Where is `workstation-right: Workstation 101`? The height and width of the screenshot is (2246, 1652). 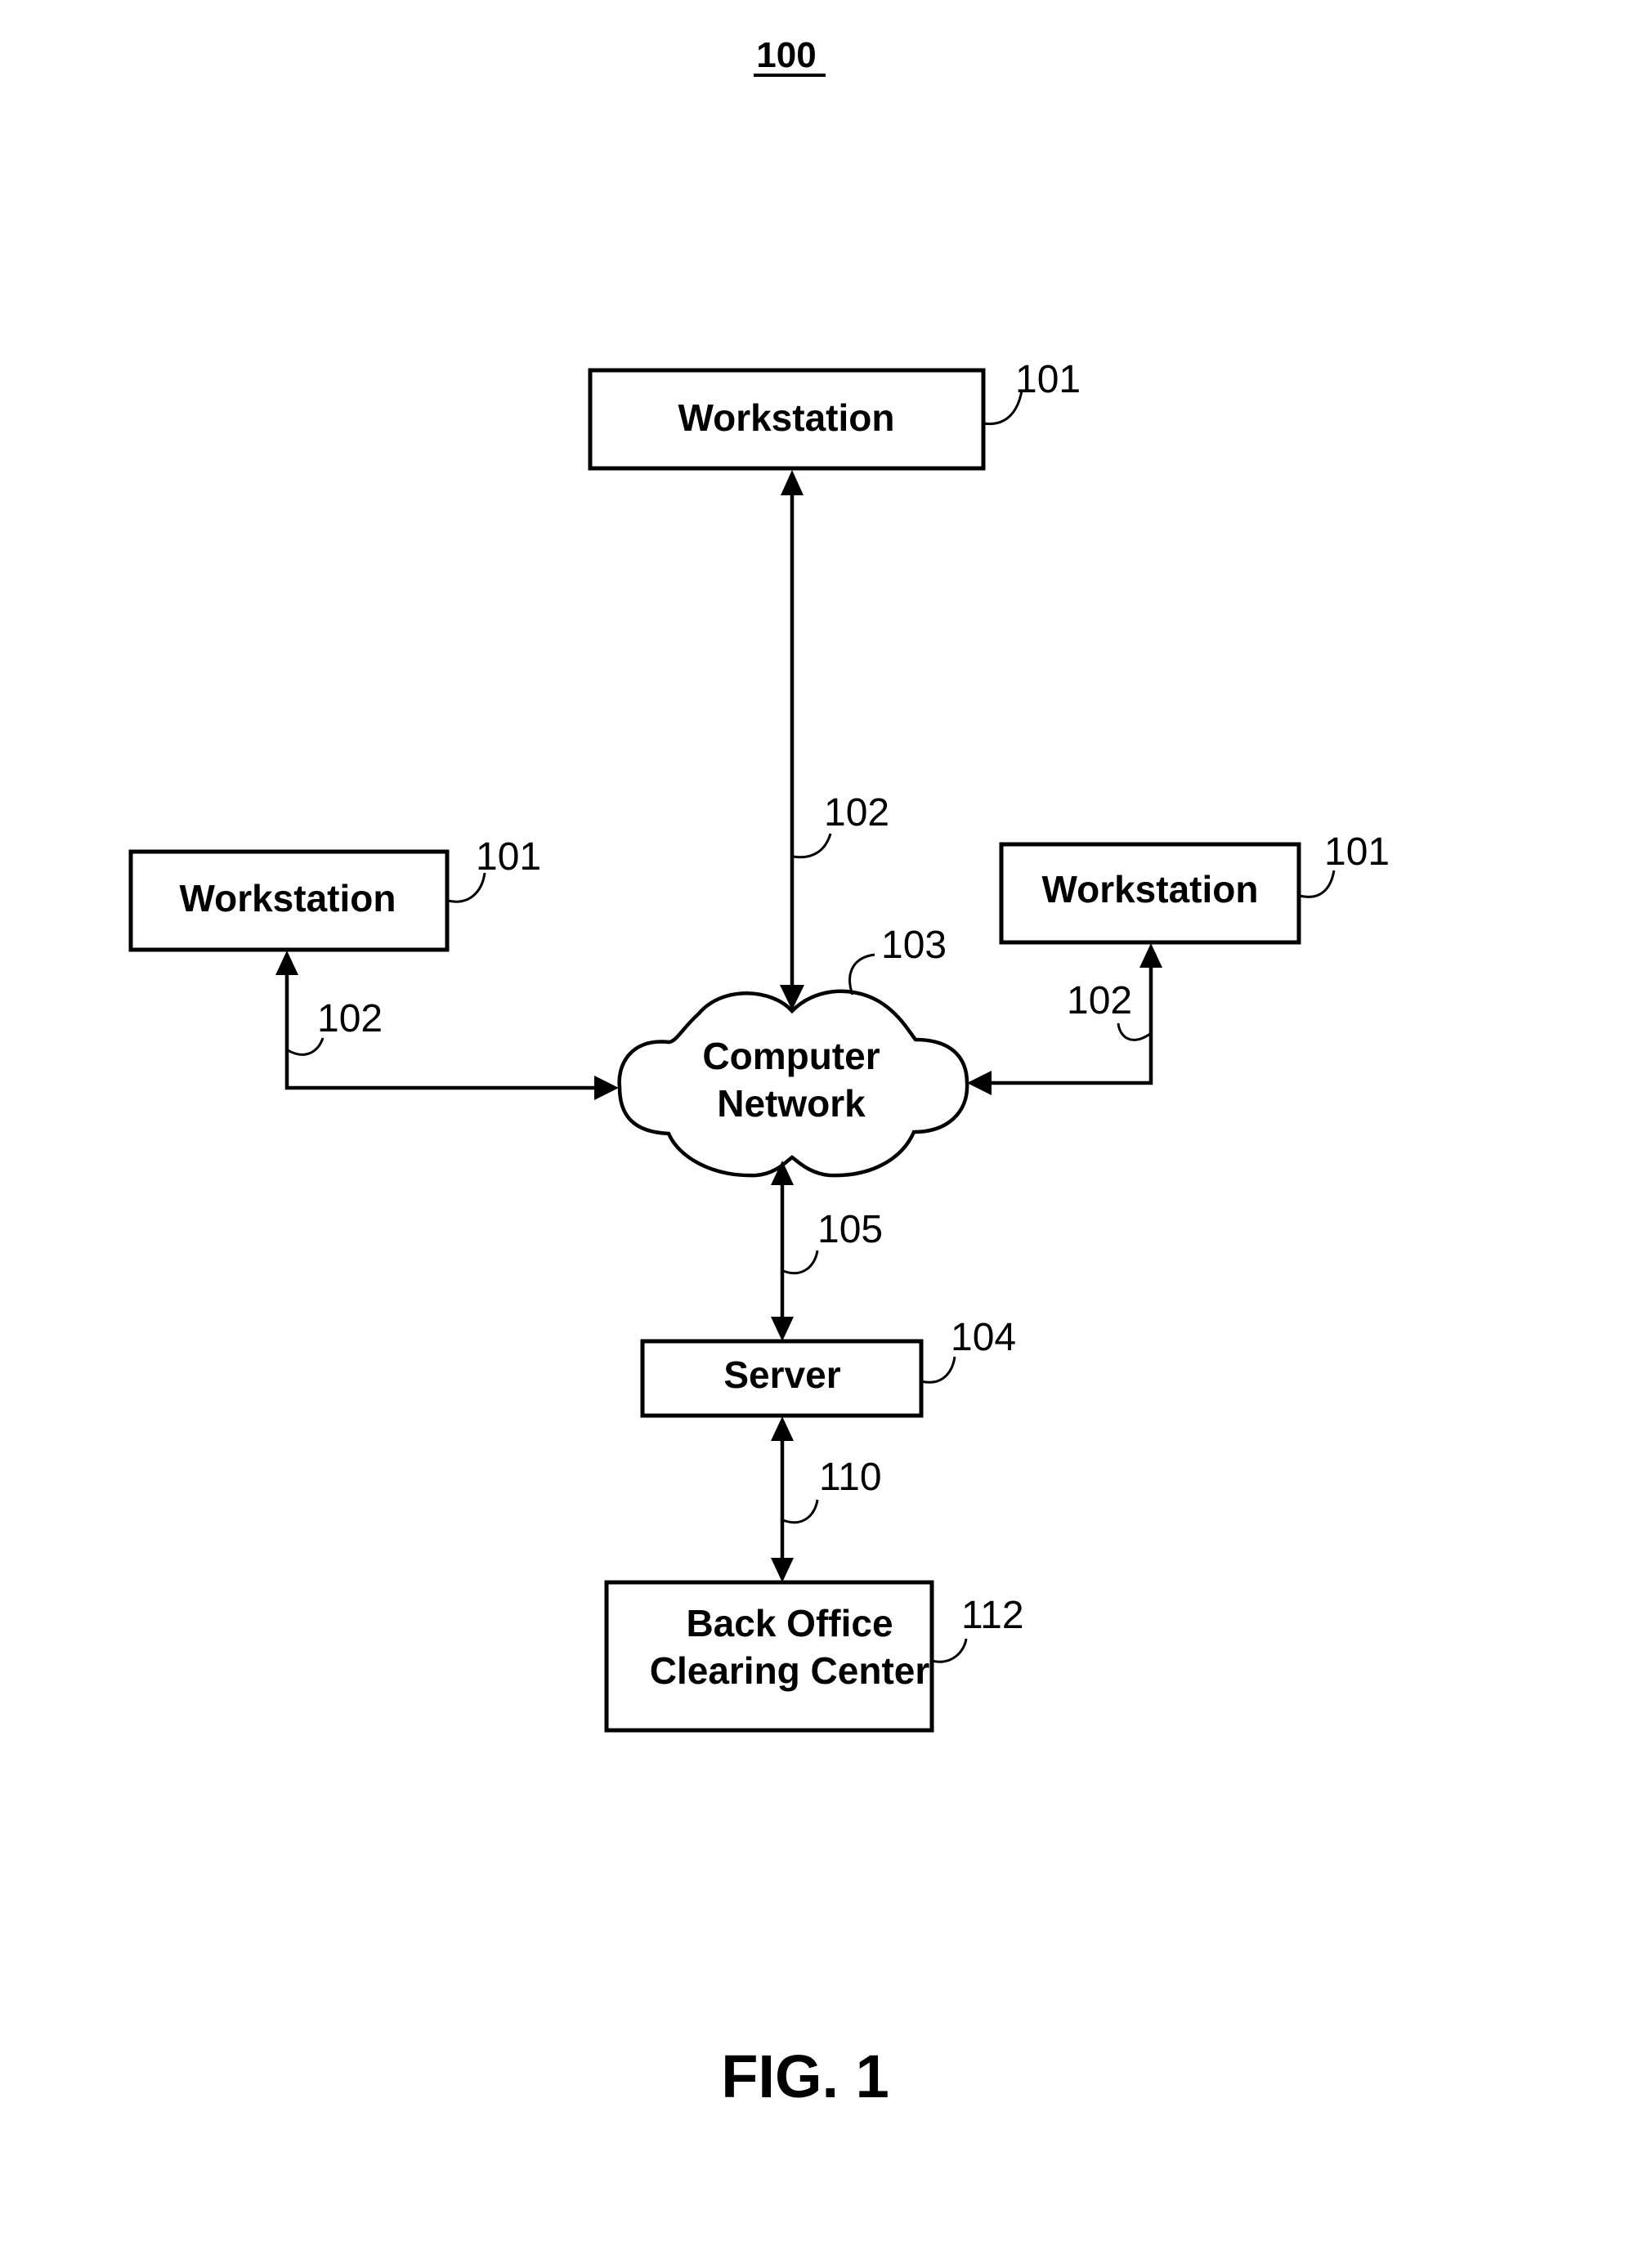
workstation-right: Workstation 101 is located at coordinates (1194, 888).